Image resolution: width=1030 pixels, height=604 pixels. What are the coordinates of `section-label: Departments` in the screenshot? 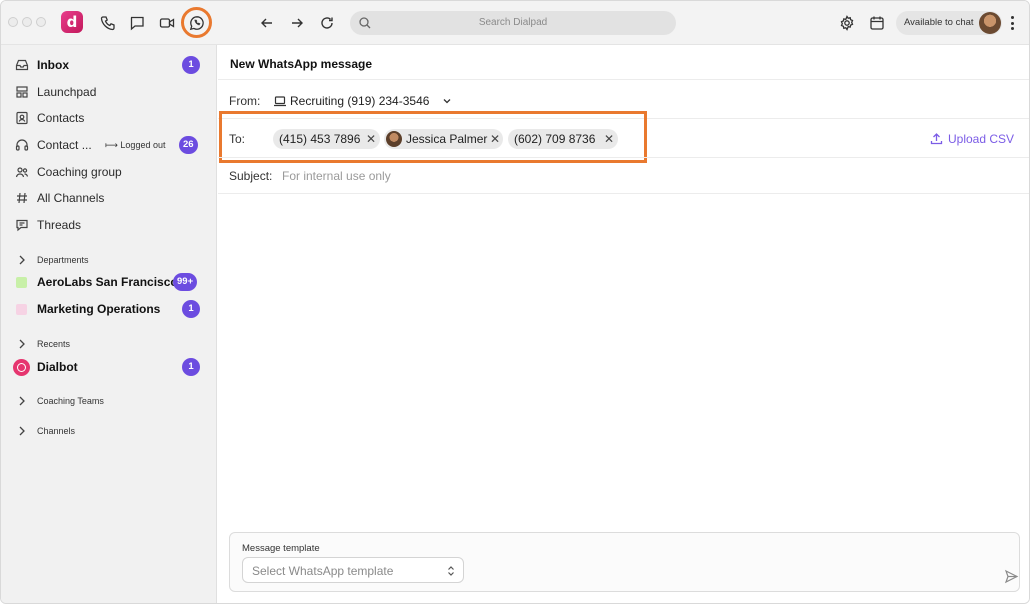 It's located at (63, 260).